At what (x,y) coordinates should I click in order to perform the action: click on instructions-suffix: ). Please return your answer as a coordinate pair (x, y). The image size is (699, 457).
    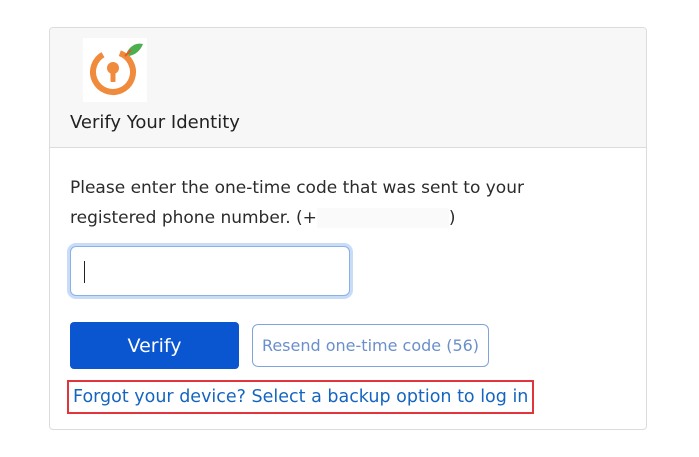
    Looking at the image, I should click on (452, 218).